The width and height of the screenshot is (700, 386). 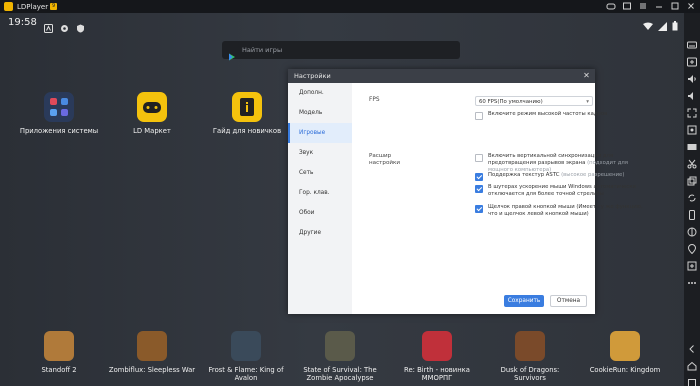 I want to click on gamepad-icon, so click(x=611, y=6).